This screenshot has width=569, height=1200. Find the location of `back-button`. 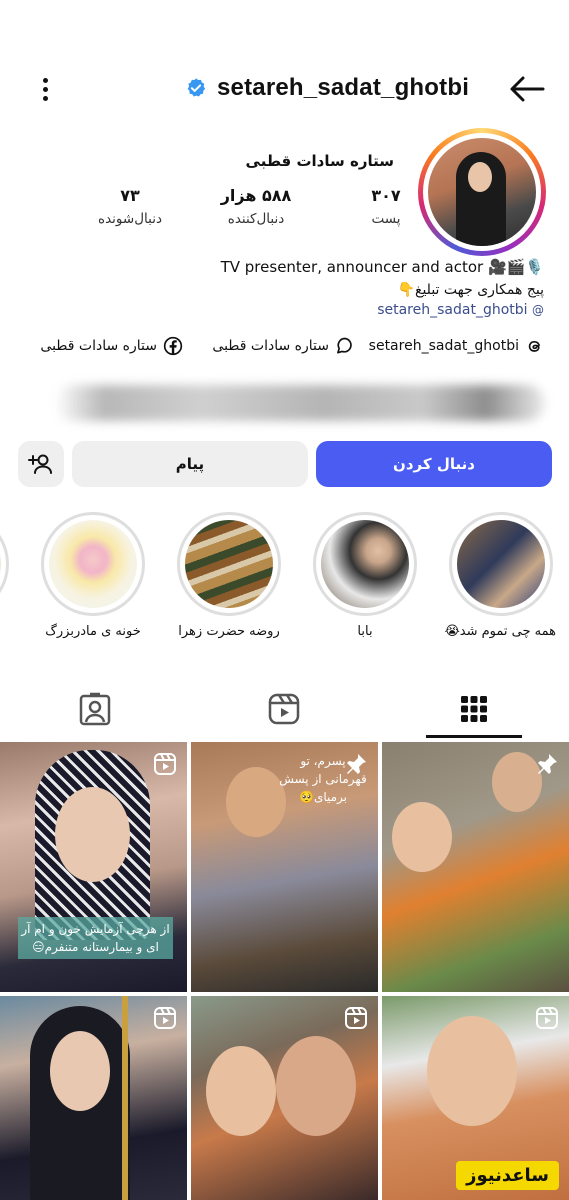

back-button is located at coordinates (527, 89).